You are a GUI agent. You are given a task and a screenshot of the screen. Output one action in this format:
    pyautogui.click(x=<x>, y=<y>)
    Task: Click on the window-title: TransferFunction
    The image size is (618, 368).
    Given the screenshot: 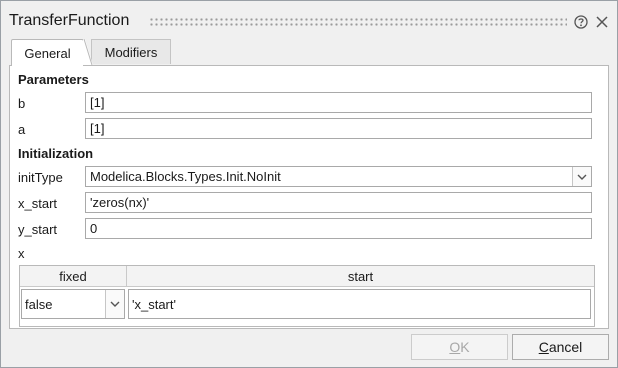 What is the action you would take?
    pyautogui.click(x=69, y=20)
    